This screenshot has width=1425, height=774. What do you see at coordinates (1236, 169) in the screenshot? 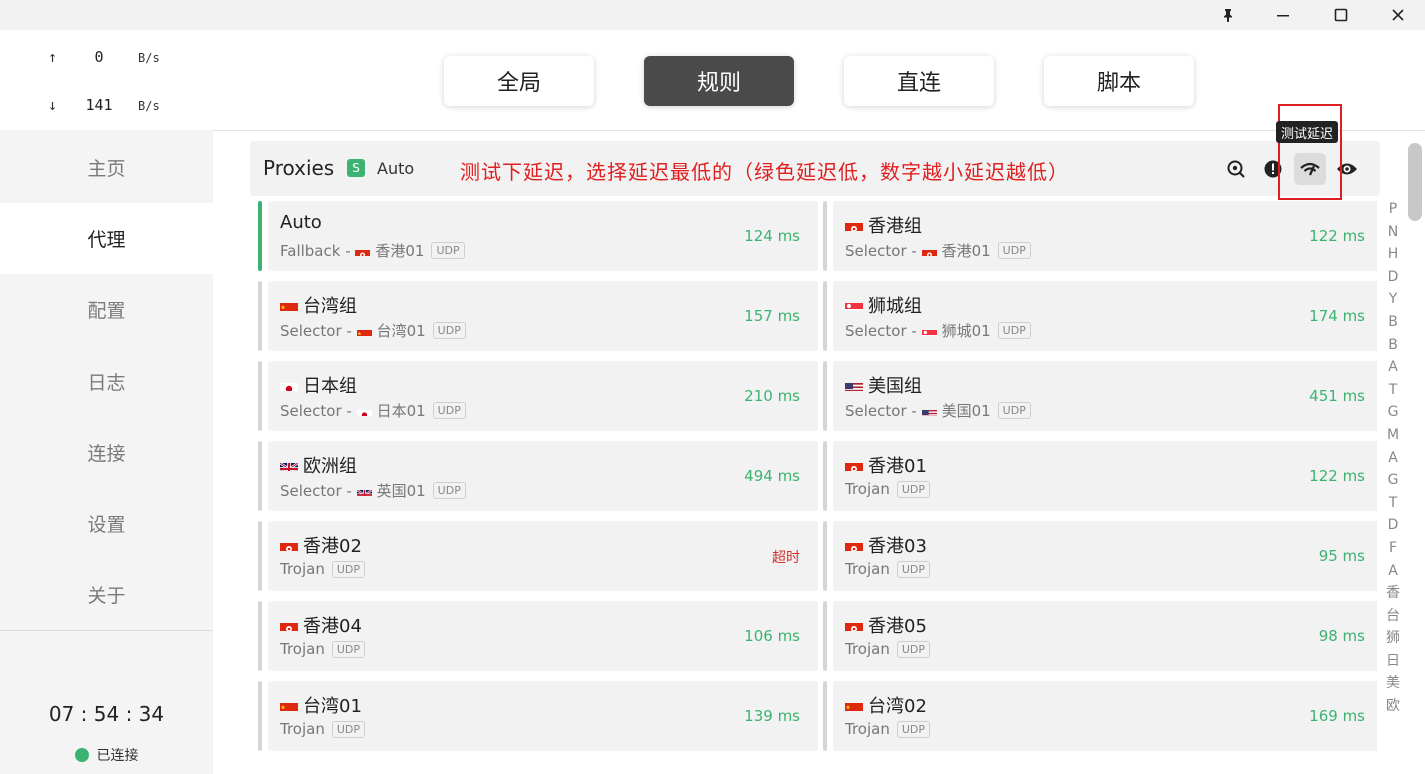
I see `search-location-icon` at bounding box center [1236, 169].